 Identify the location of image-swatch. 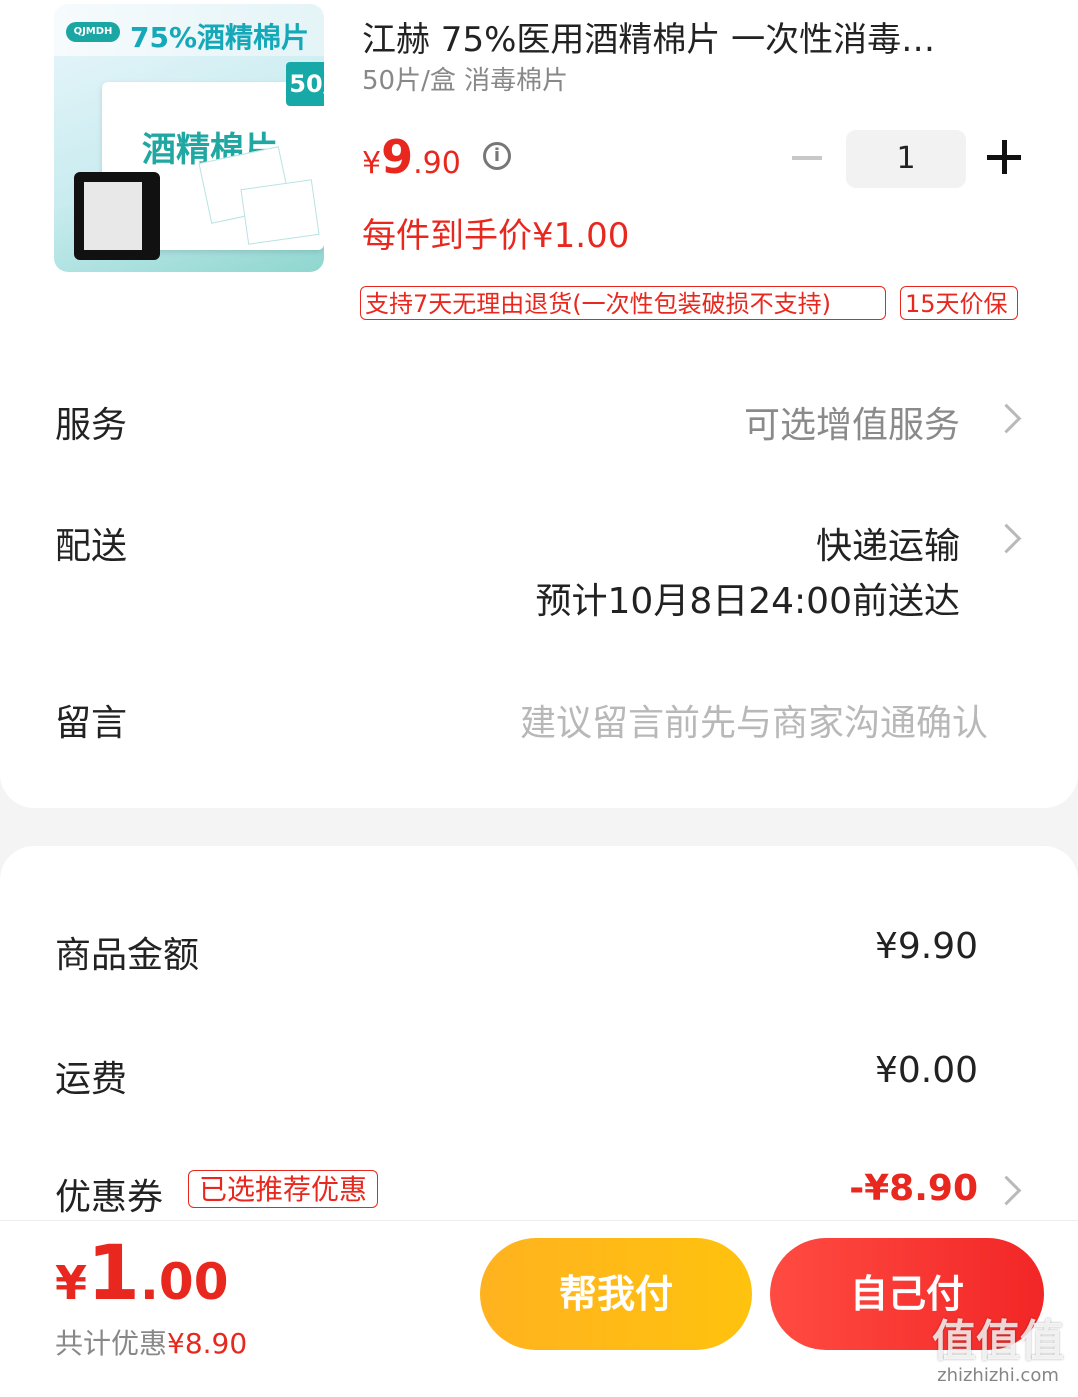
(117, 216).